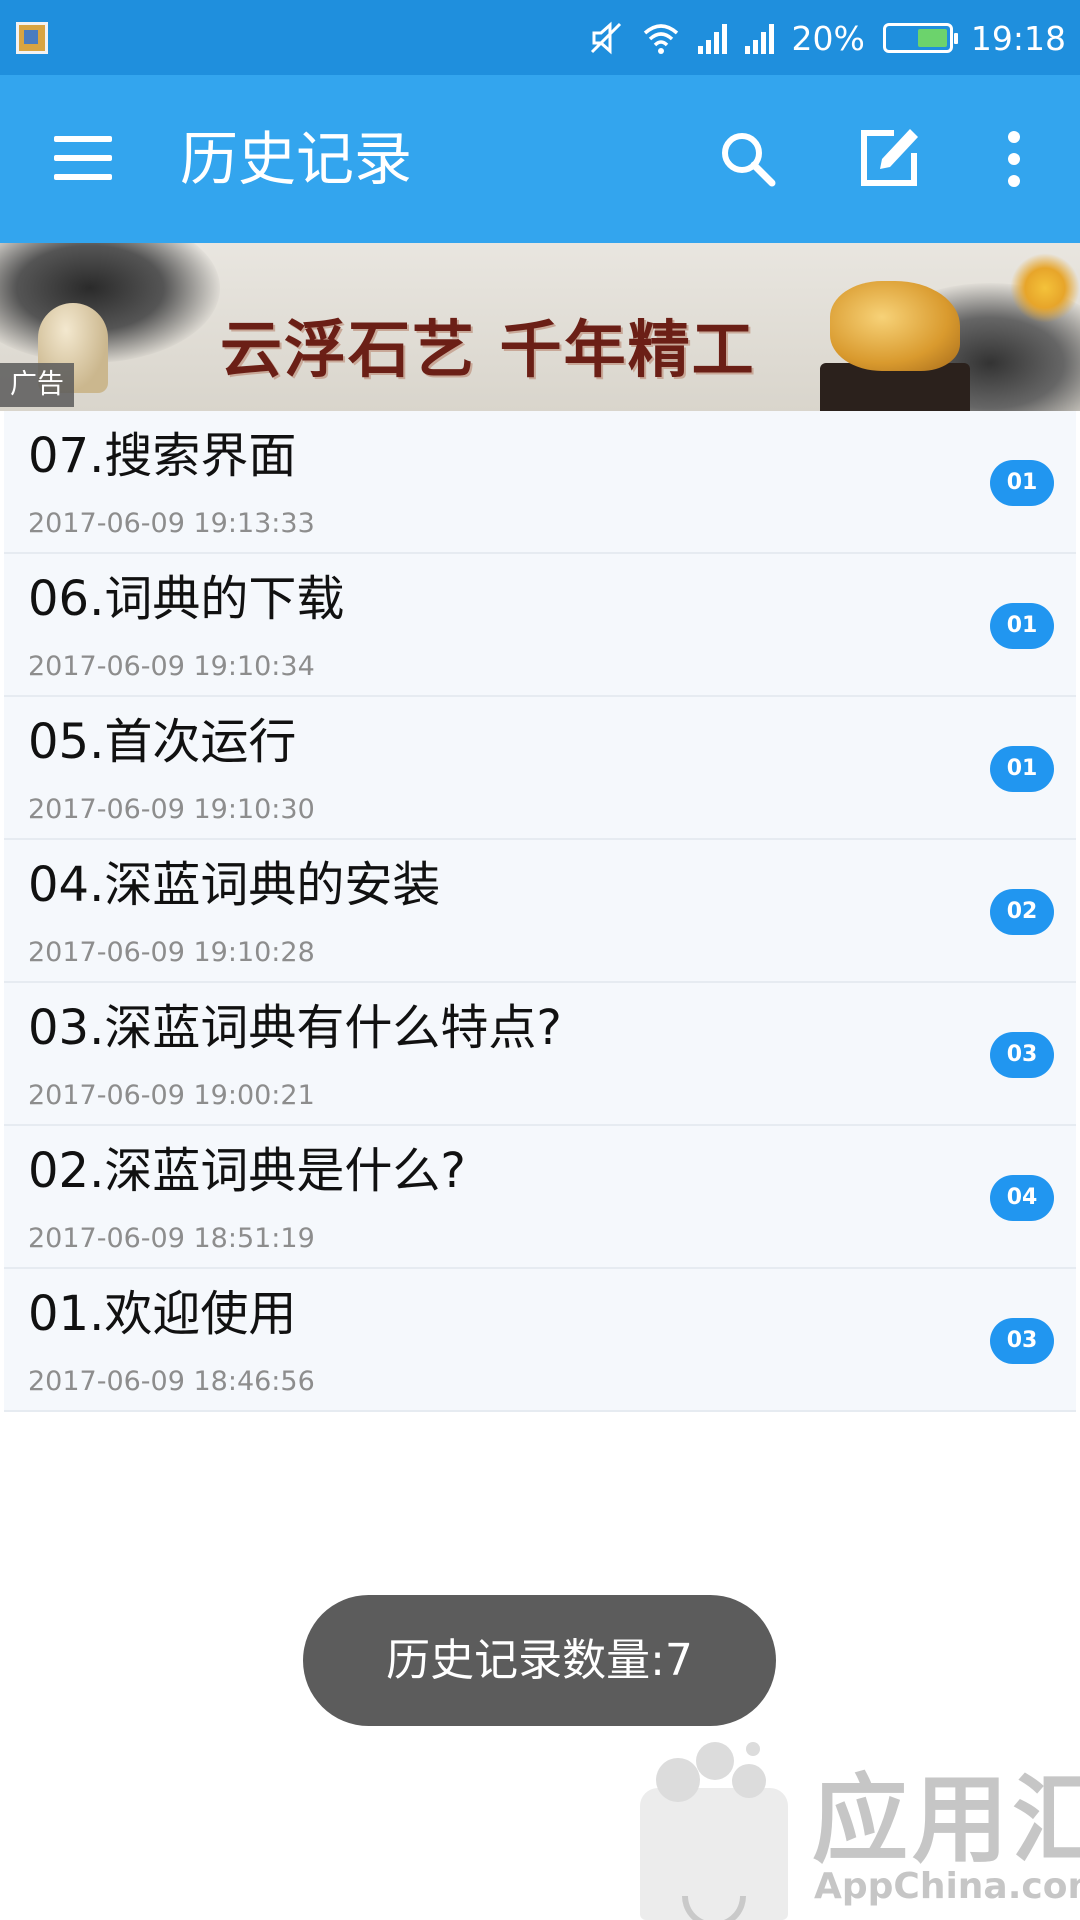 This screenshot has height=1920, width=1080. What do you see at coordinates (186, 599) in the screenshot?
I see `item-title: 06.词典的下载` at bounding box center [186, 599].